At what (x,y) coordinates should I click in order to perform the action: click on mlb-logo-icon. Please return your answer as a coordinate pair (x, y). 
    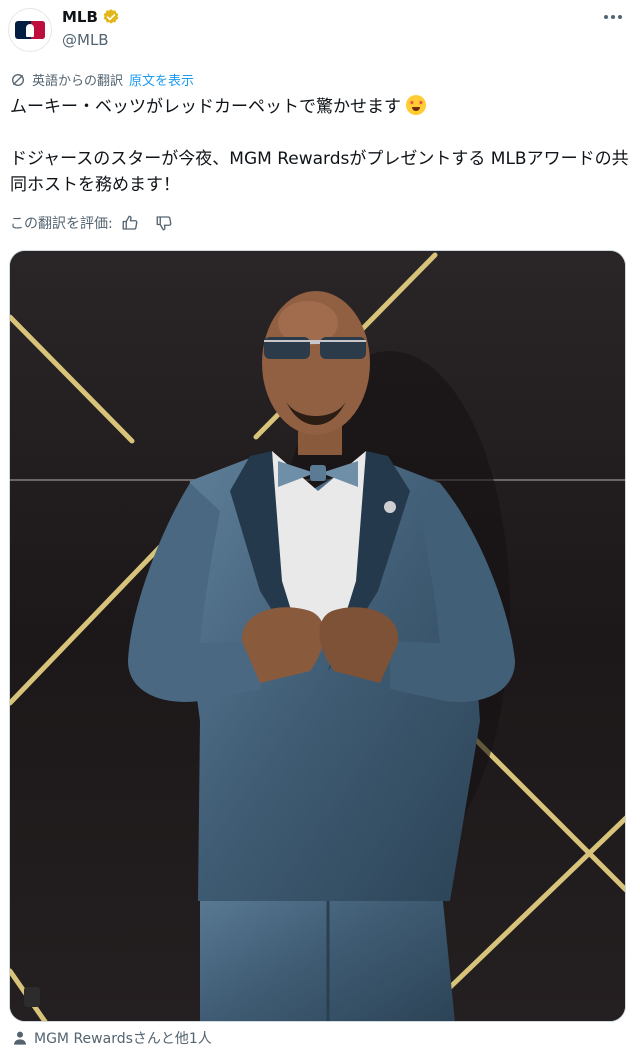
    Looking at the image, I should click on (30, 30).